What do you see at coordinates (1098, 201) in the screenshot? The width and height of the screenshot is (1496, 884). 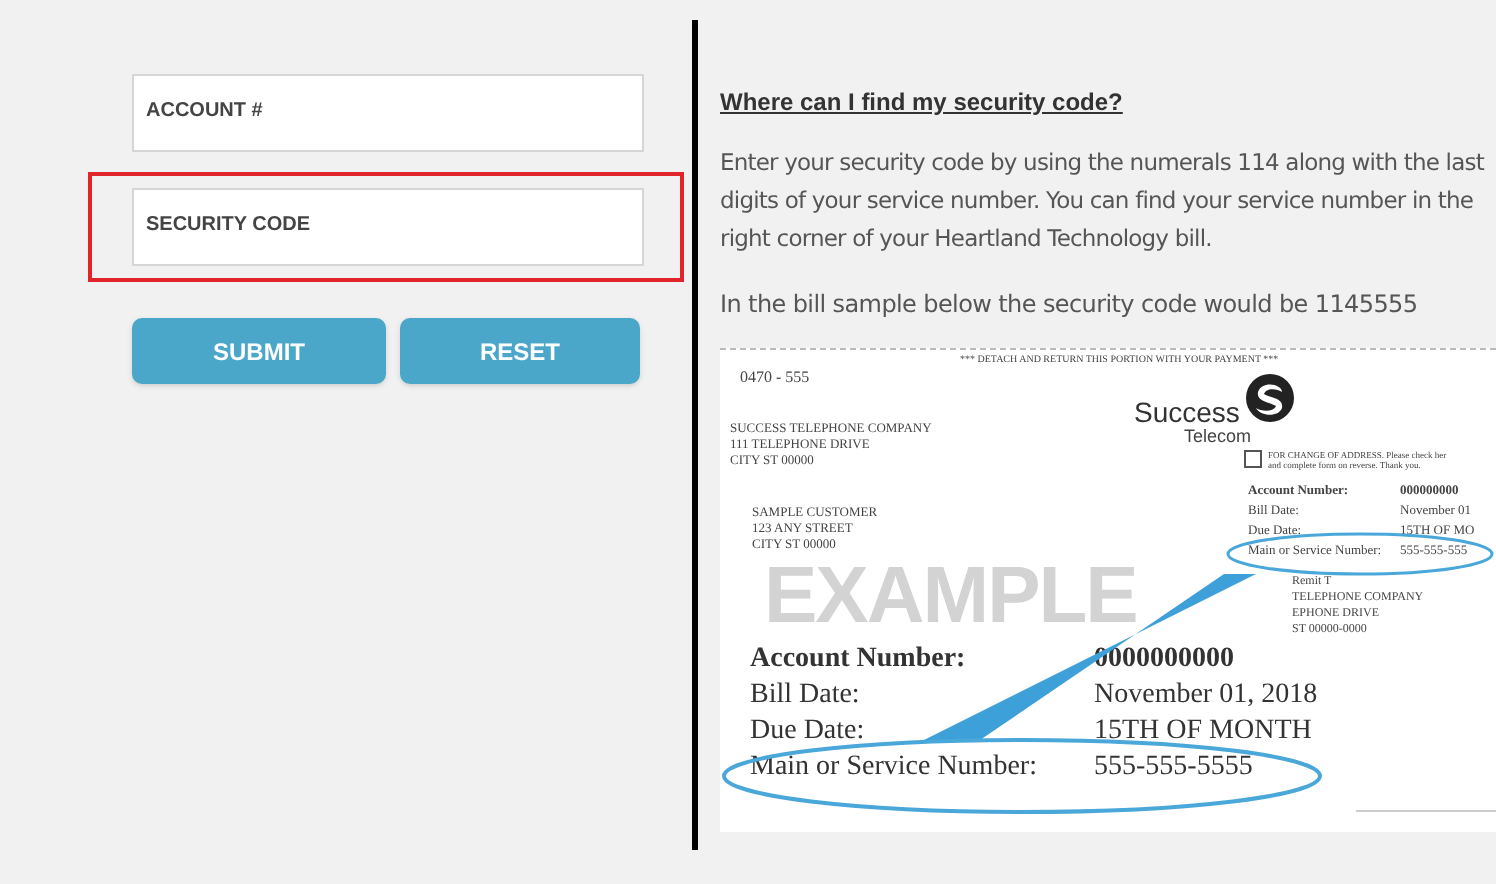 I see `paragraph-line: digits of your service number. You can find your service number in the` at bounding box center [1098, 201].